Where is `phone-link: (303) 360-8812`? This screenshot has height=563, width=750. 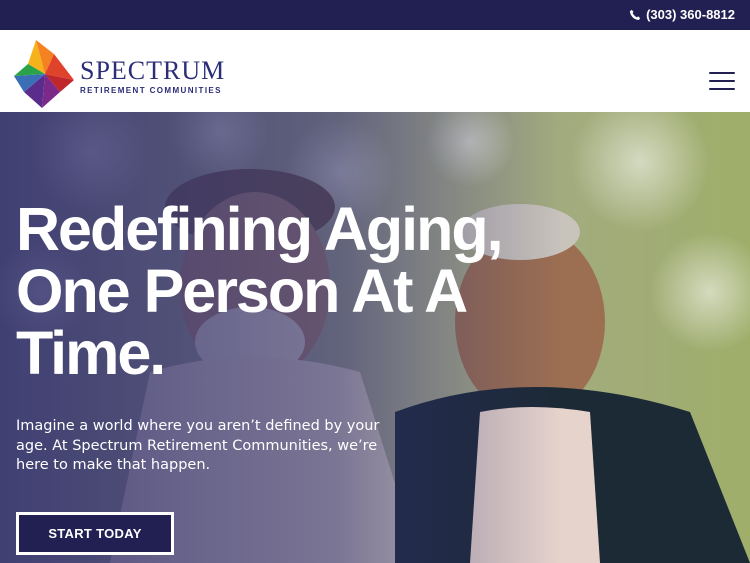
phone-link: (303) 360-8812 is located at coordinates (682, 14).